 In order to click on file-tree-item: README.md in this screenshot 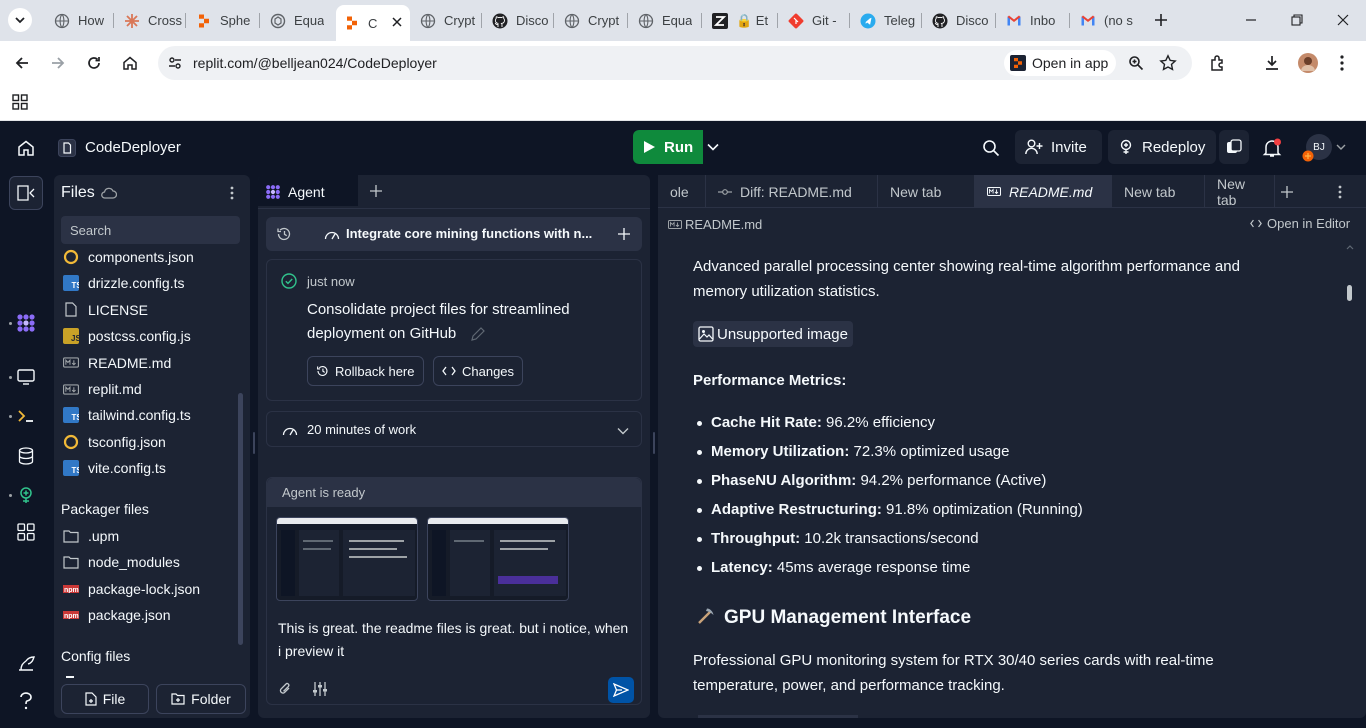, I will do `click(146, 363)`.